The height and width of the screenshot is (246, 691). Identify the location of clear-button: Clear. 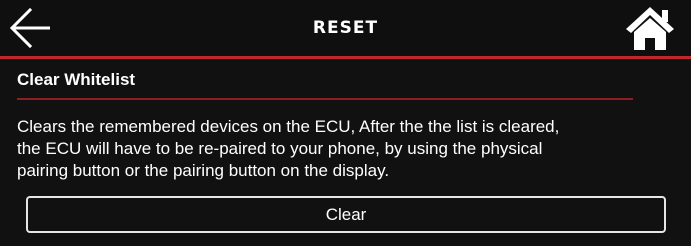
(346, 214).